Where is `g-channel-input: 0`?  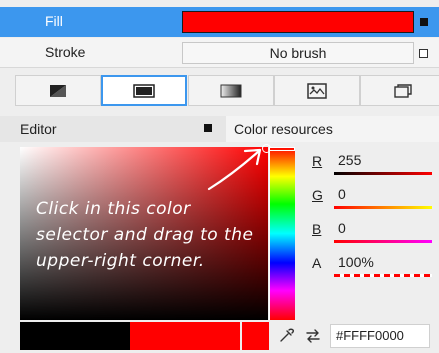
g-channel-input: 0 is located at coordinates (383, 195).